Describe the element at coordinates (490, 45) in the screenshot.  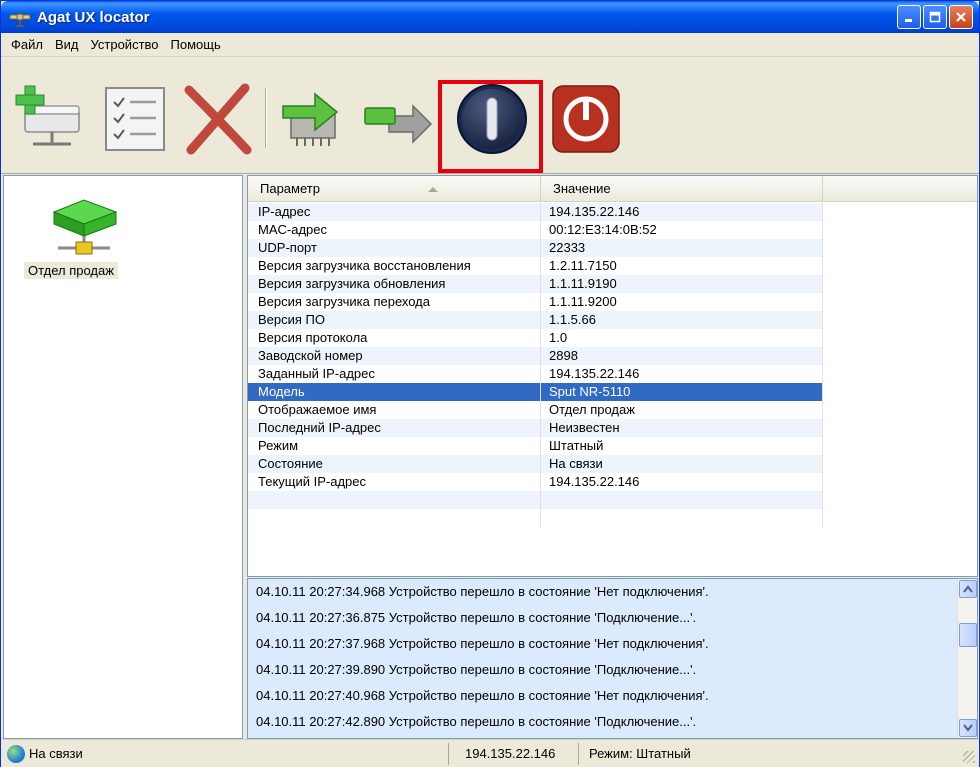
I see `menu-bar: Файл Вид Устройство Помощь` at that location.